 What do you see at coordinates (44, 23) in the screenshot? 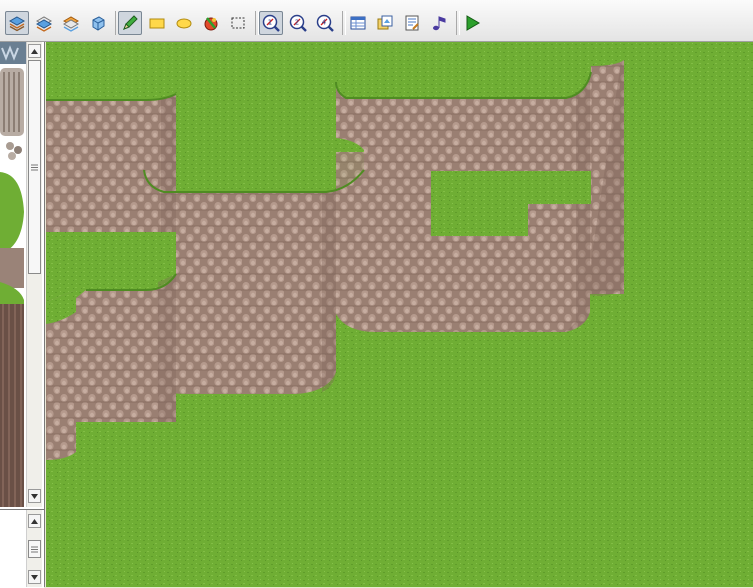
I see `layer-2-icon` at bounding box center [44, 23].